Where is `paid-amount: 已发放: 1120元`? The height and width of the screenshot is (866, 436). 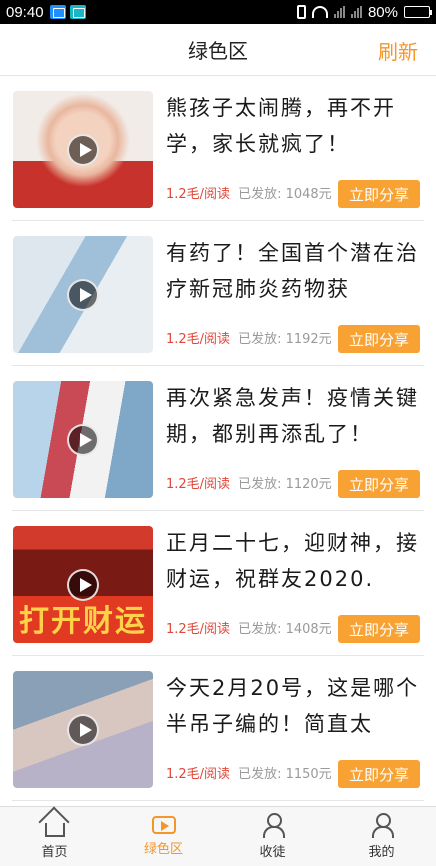
paid-amount: 已发放: 1120元 is located at coordinates (285, 484).